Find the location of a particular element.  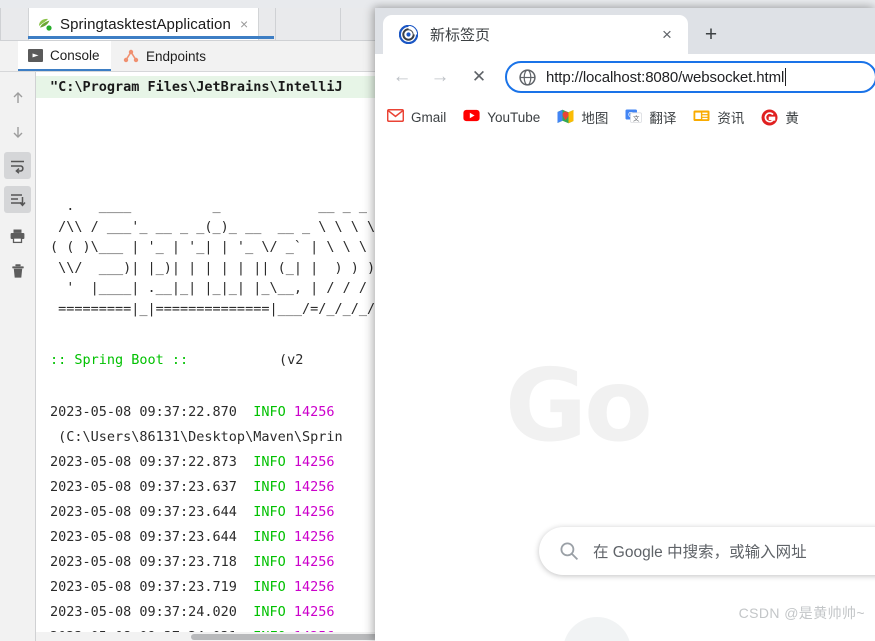

browser-tab: 新标签页 × is located at coordinates (535, 34).